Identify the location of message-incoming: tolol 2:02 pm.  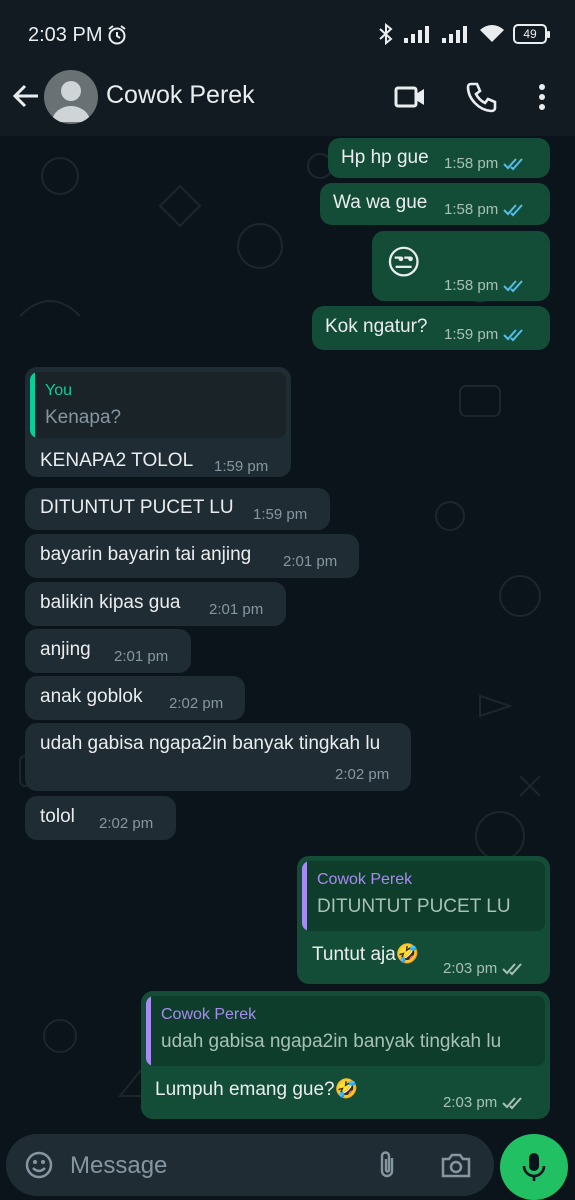
(100, 818).